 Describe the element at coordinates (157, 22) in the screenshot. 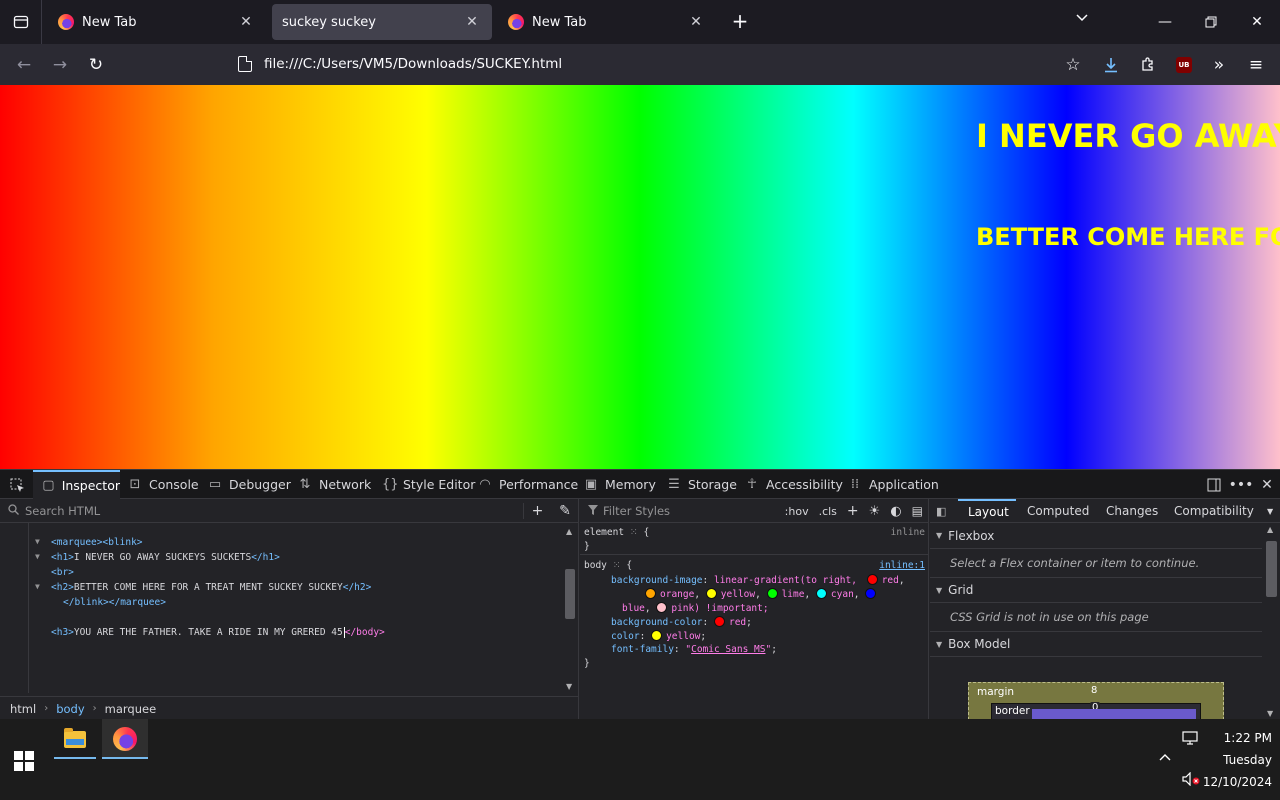

I see `tab-new-tab-1: New Tab ✕` at that location.